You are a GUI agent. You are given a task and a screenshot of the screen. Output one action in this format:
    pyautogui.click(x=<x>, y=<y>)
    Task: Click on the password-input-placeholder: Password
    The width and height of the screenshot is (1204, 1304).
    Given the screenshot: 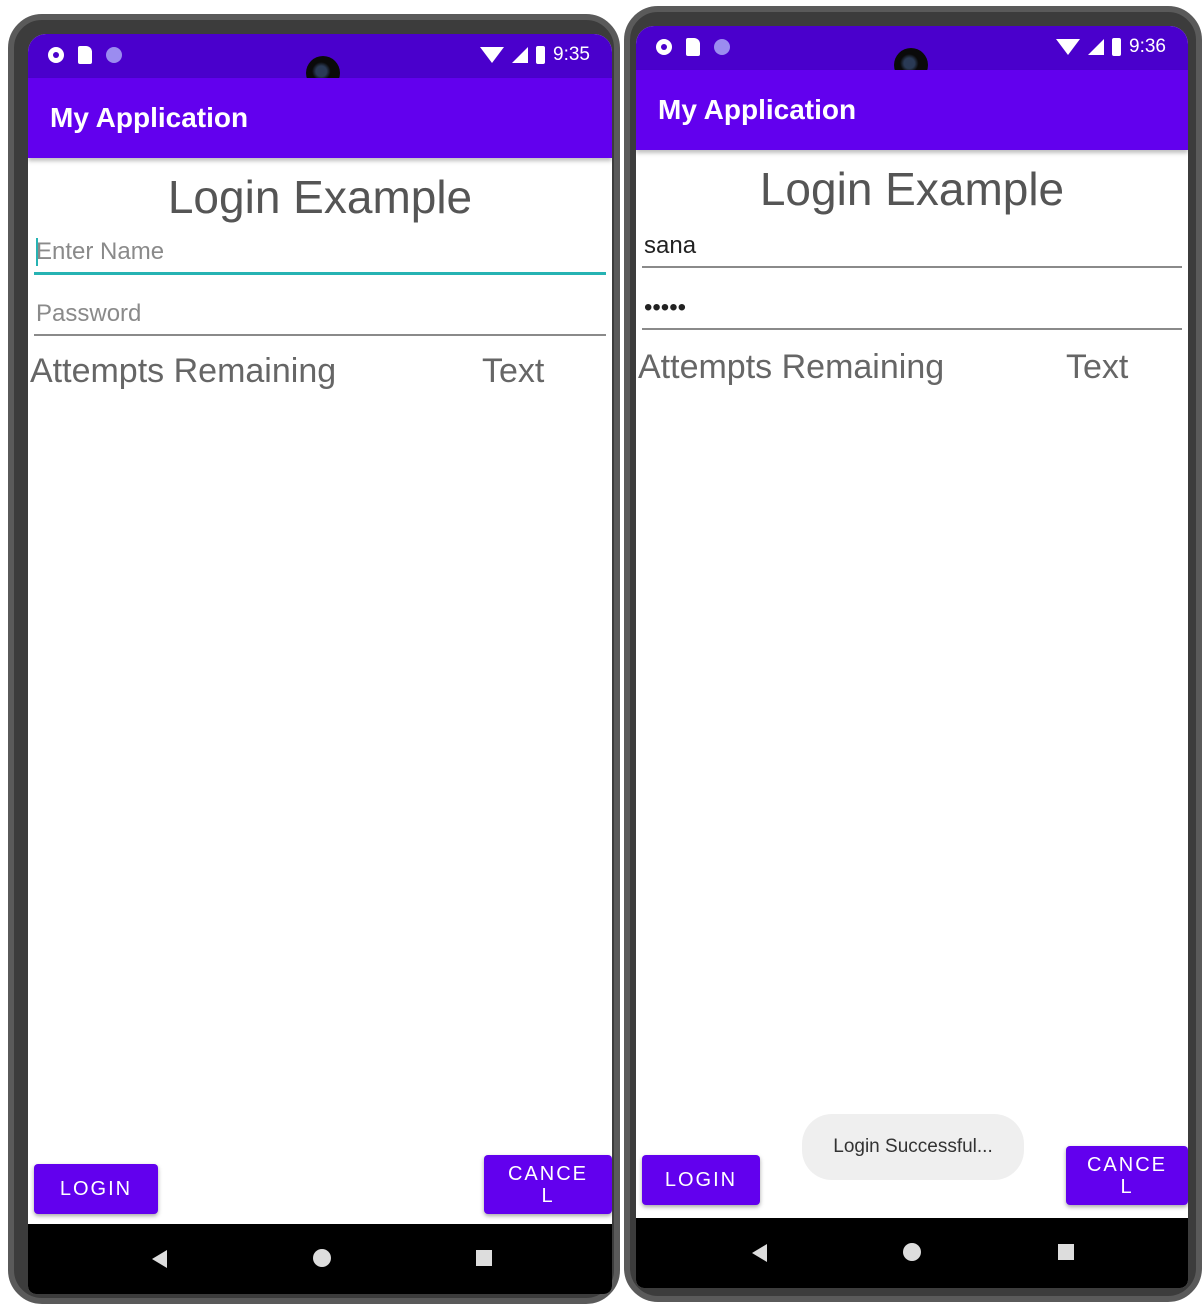 What is the action you would take?
    pyautogui.click(x=89, y=313)
    